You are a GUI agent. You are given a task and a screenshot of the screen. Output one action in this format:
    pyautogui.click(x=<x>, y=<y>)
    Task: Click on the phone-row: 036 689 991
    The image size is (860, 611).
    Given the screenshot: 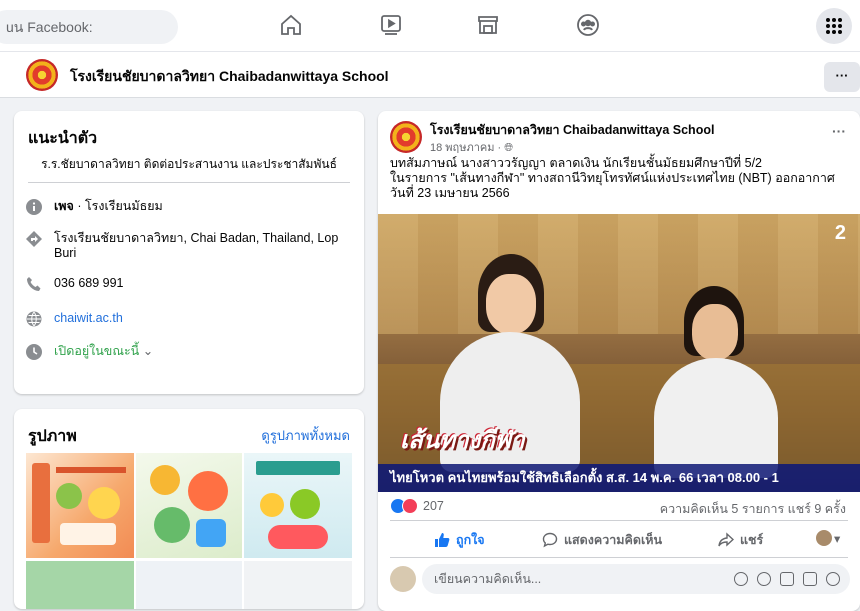 What is the action you would take?
    pyautogui.click(x=75, y=284)
    